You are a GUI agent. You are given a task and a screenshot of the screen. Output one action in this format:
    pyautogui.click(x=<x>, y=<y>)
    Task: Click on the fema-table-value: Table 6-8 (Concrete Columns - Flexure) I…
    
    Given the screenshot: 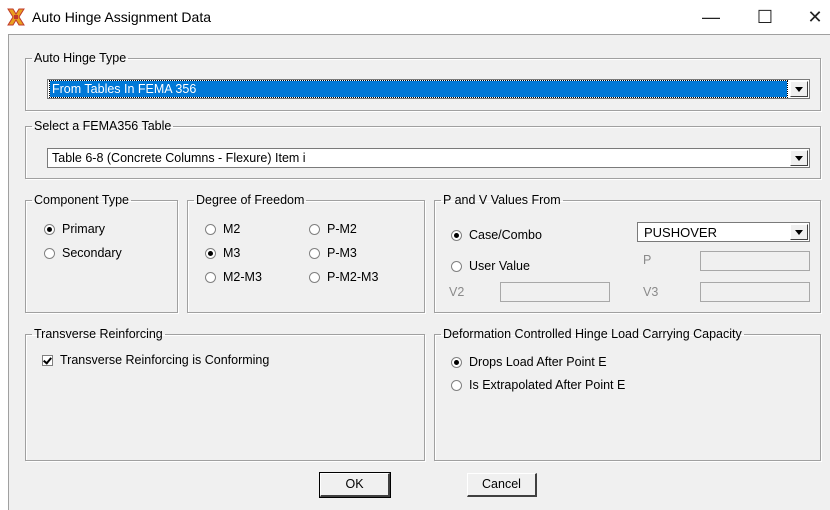 What is the action you would take?
    pyautogui.click(x=179, y=158)
    